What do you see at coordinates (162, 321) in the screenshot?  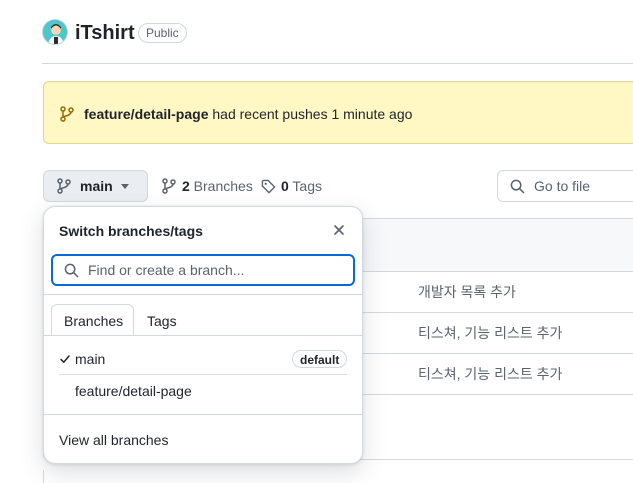 I see `tab-tags: Tags` at bounding box center [162, 321].